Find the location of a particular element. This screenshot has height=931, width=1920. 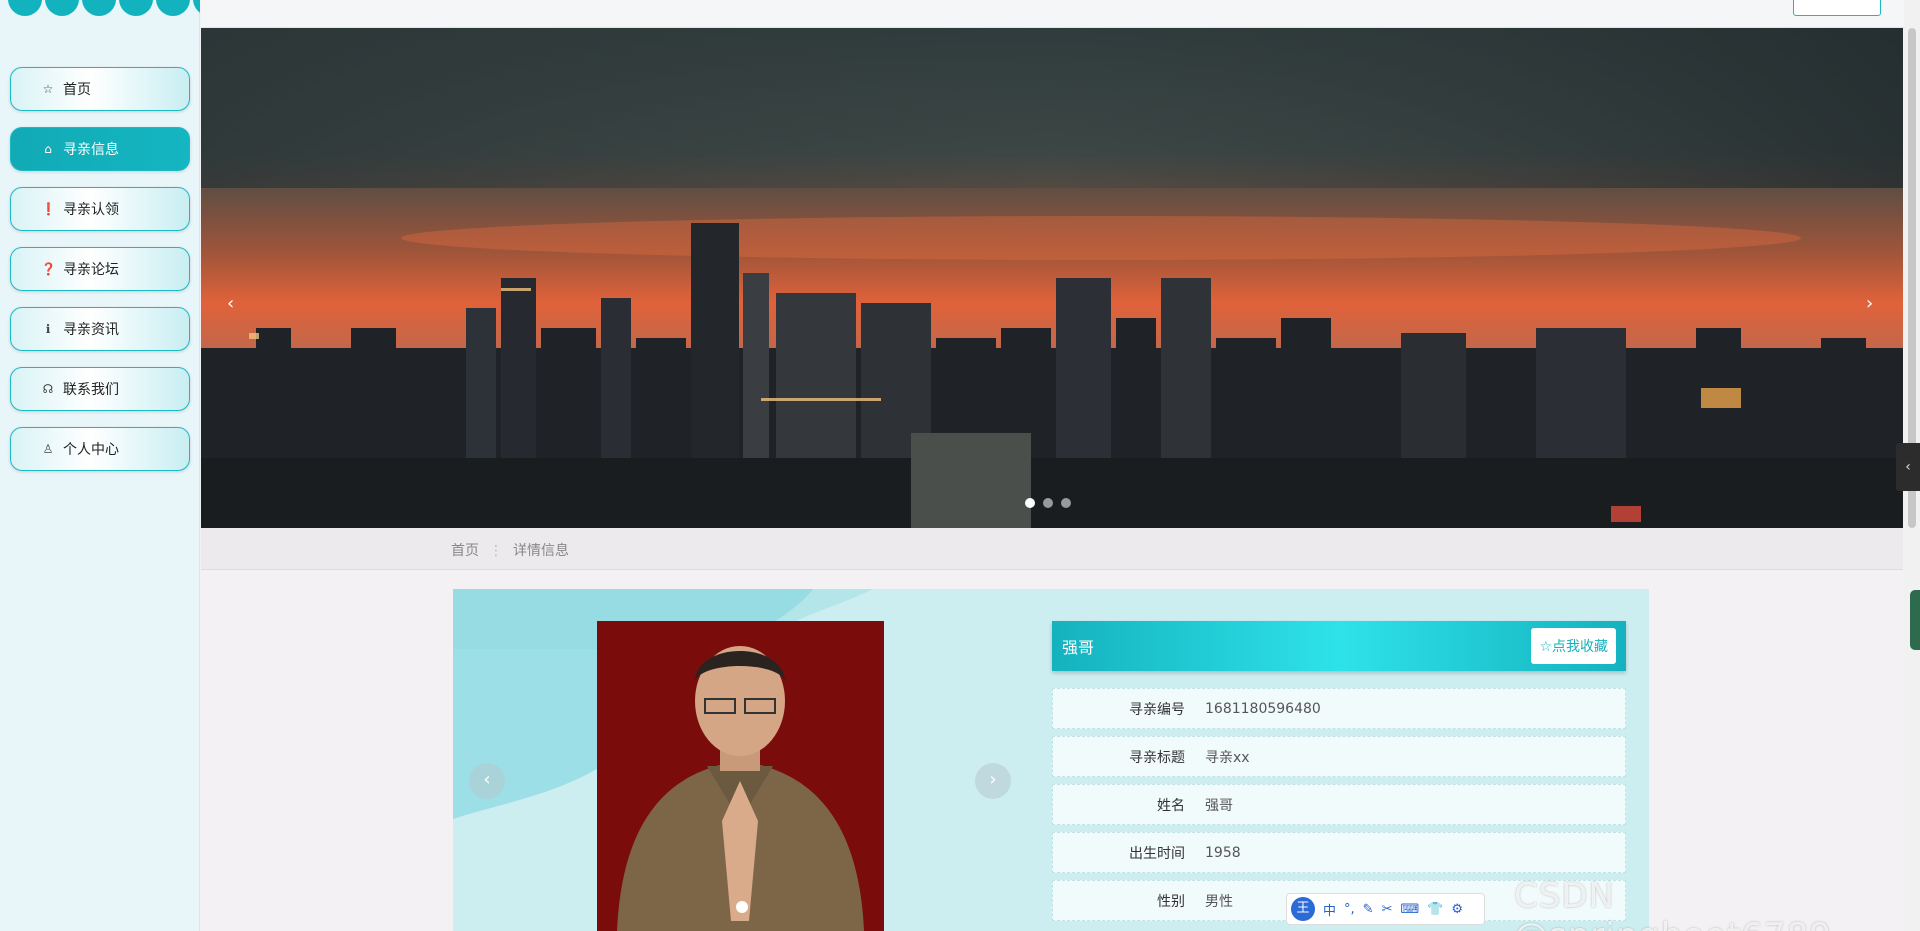

field-label: 性别 is located at coordinates (1171, 901).